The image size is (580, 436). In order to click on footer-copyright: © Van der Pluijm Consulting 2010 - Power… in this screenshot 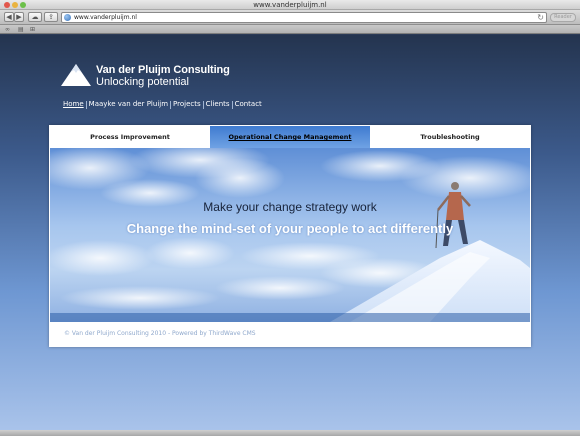, I will do `click(135, 333)`.